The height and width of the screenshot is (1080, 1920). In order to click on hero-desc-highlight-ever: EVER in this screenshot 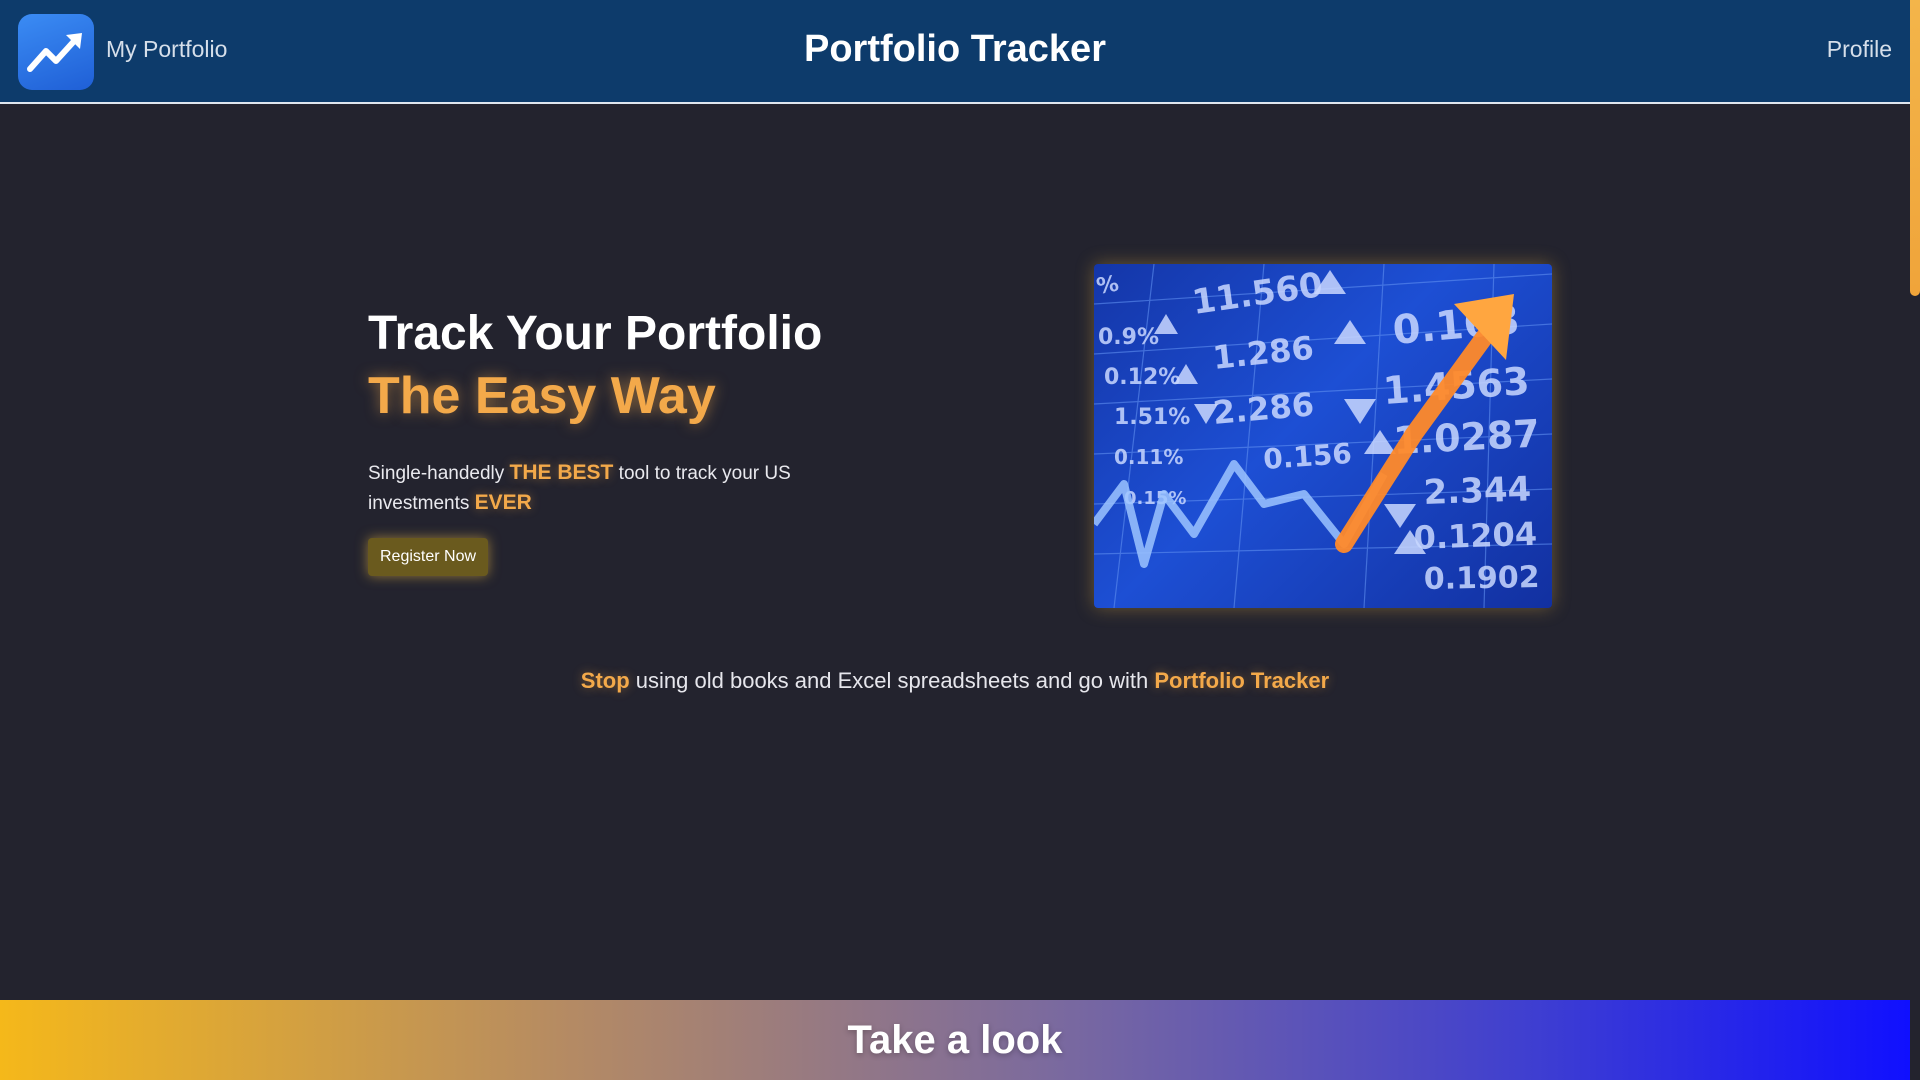, I will do `click(503, 502)`.